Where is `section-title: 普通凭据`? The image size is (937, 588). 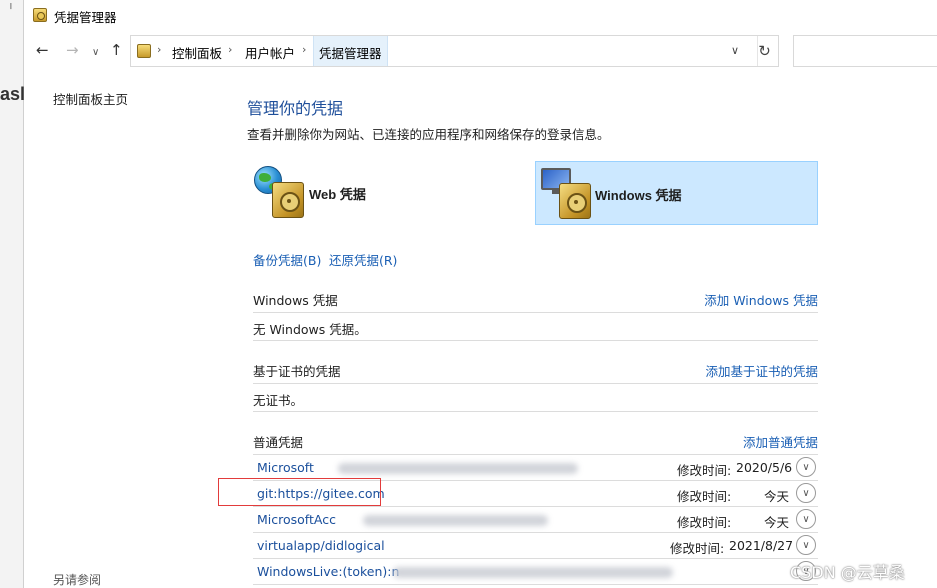 section-title: 普通凭据 is located at coordinates (278, 442).